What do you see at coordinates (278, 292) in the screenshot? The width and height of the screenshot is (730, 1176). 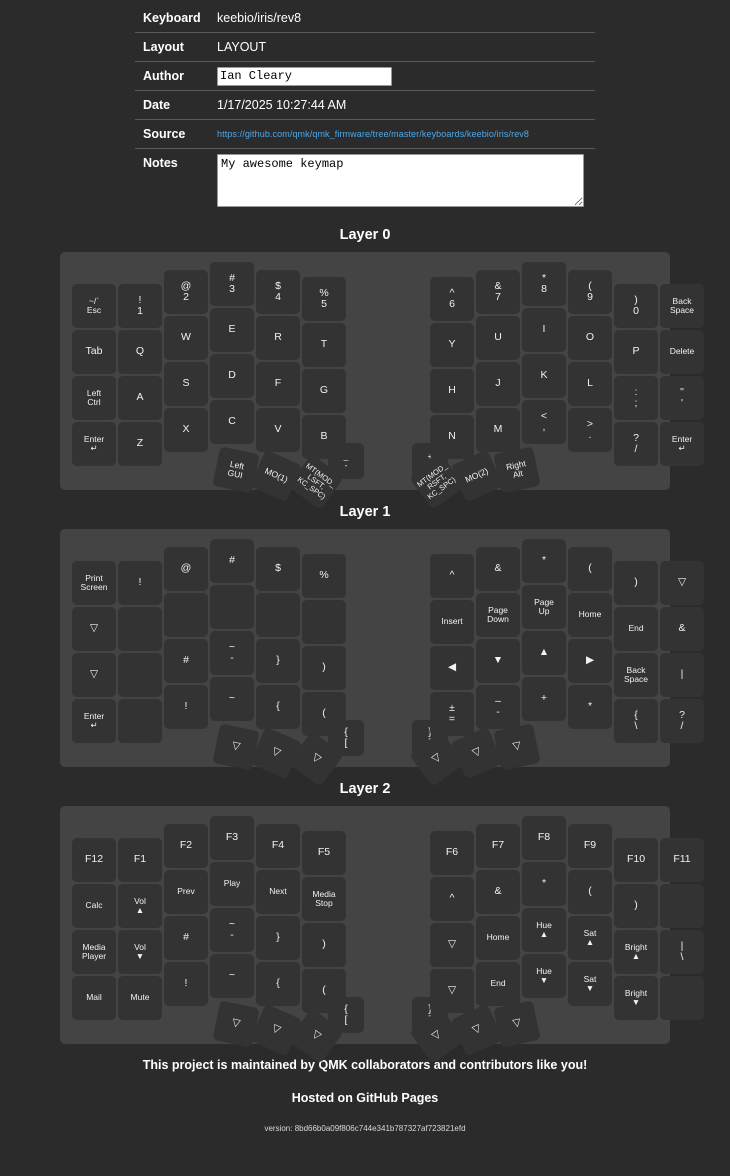 I see `key: $4` at bounding box center [278, 292].